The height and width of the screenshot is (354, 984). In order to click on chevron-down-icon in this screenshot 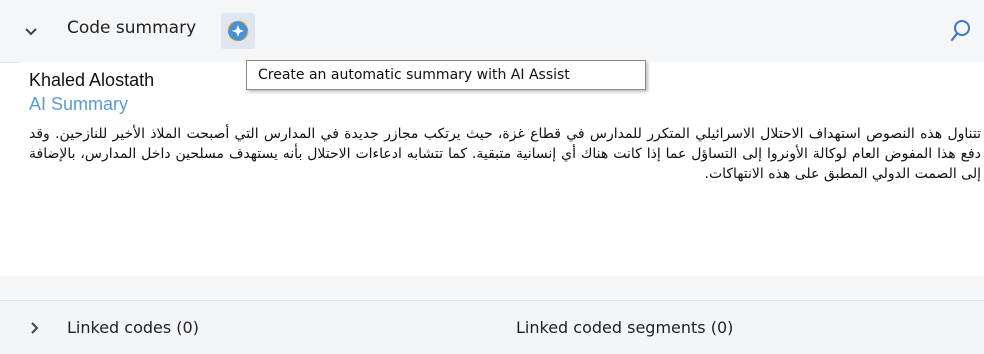, I will do `click(31, 32)`.